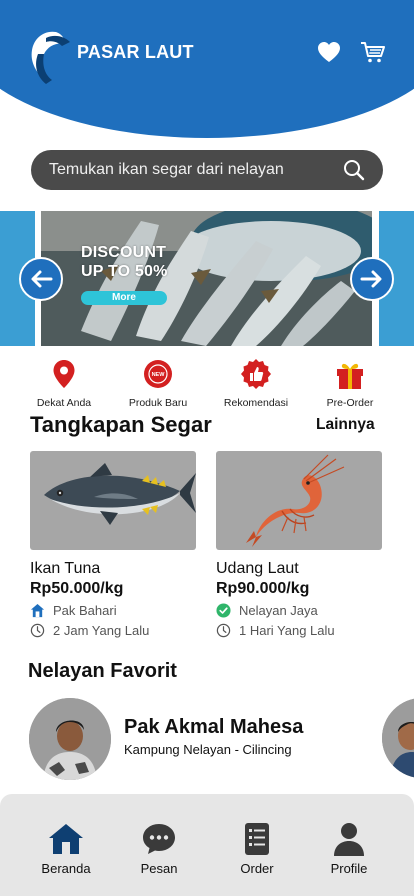  What do you see at coordinates (101, 630) in the screenshot?
I see `posted-time: 2 Jam Yang Lalu` at bounding box center [101, 630].